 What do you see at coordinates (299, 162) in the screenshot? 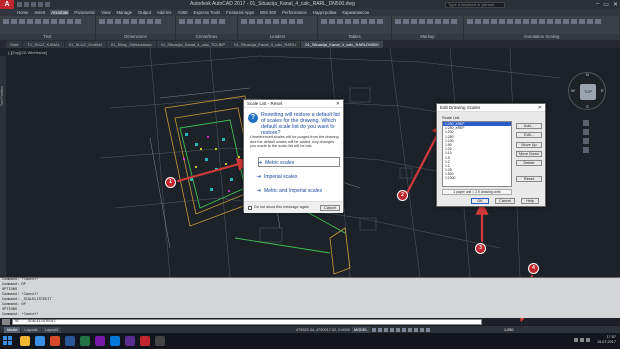
I see `metric-scales-option: ➔ Metric scales` at bounding box center [299, 162].